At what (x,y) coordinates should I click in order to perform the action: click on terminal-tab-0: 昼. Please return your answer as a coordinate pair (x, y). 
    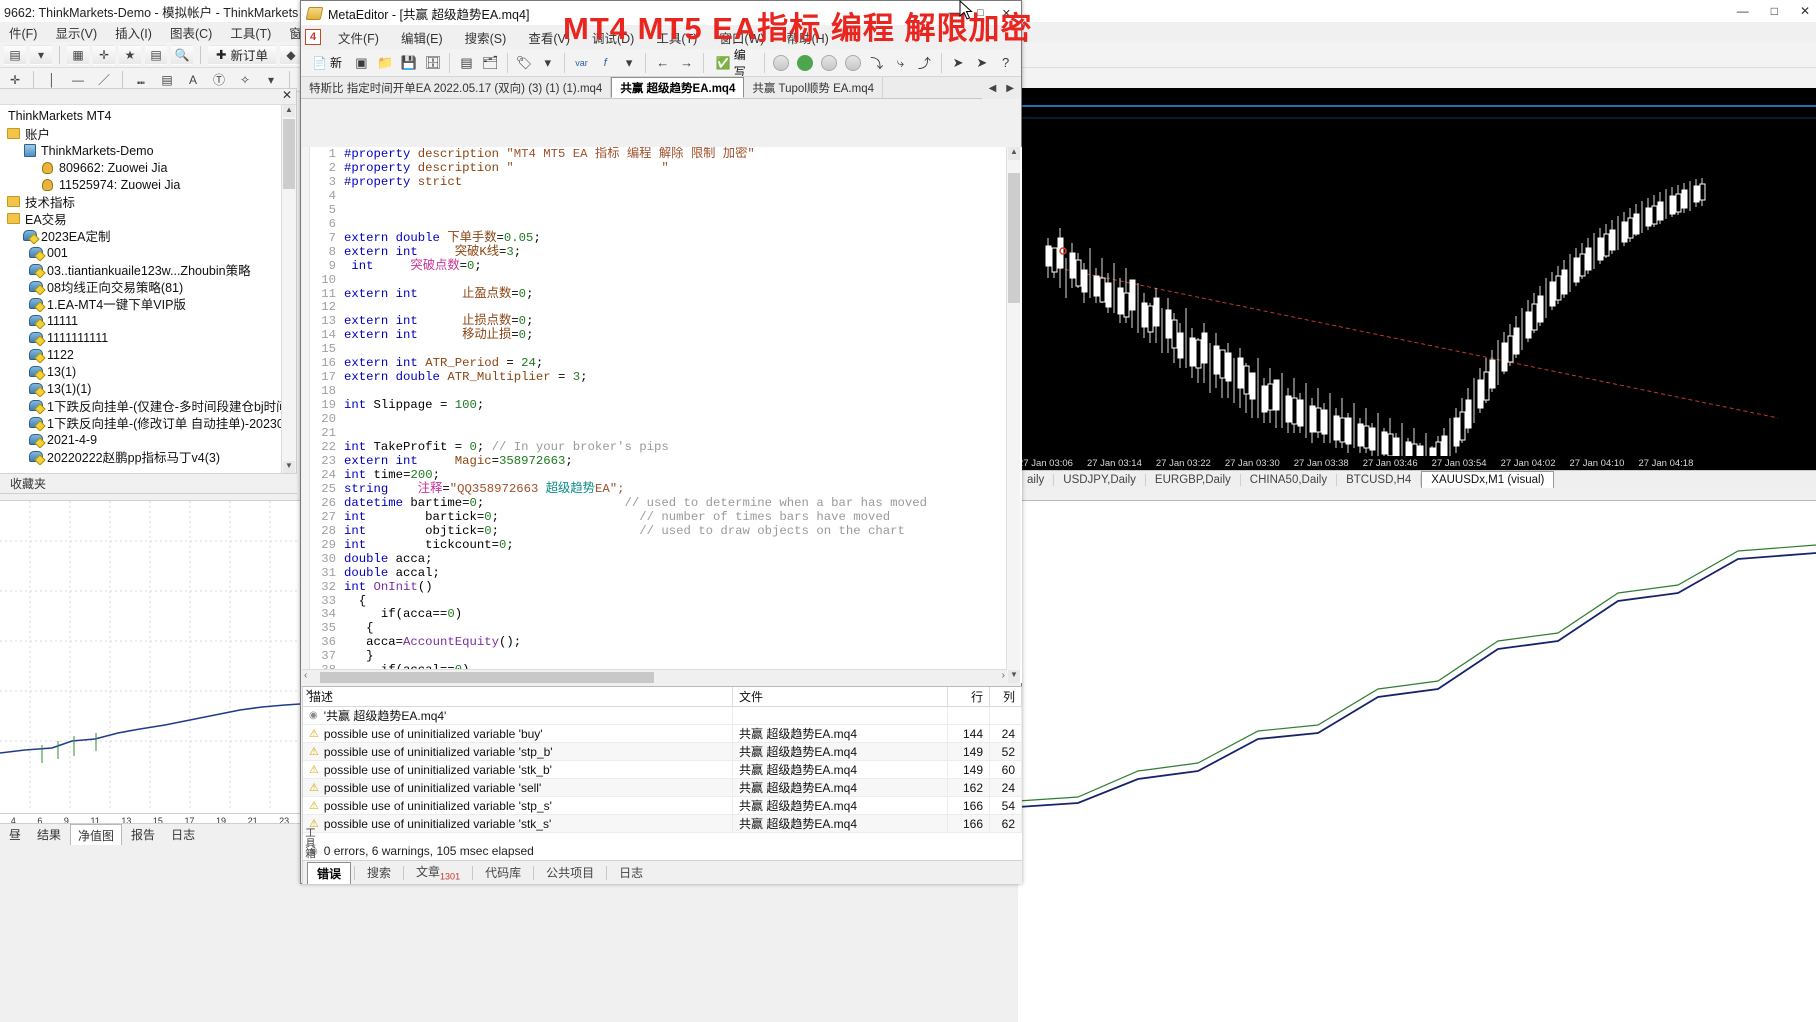
    Looking at the image, I should click on (15, 834).